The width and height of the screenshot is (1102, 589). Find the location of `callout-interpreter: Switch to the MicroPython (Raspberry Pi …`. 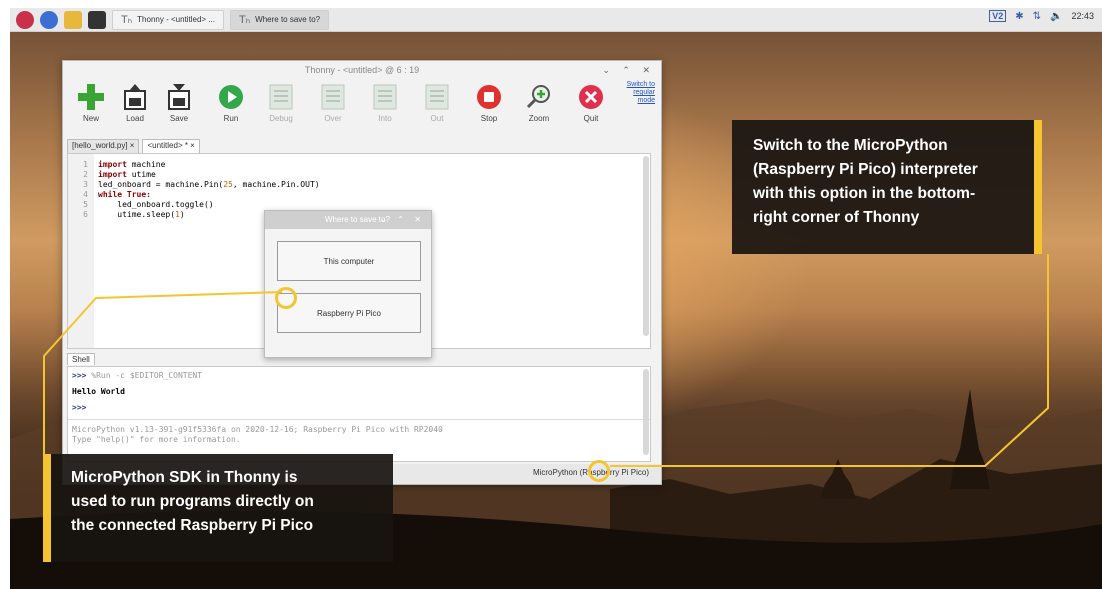

callout-interpreter: Switch to the MicroPython (Raspberry Pi … is located at coordinates (883, 187).